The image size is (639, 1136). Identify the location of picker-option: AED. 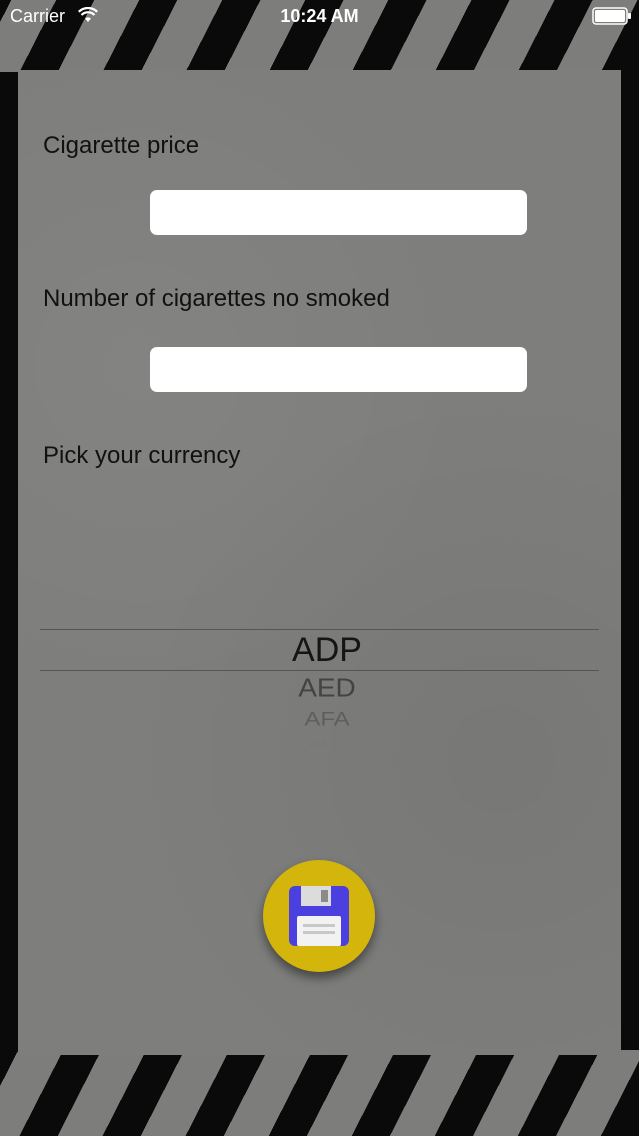
(327, 687).